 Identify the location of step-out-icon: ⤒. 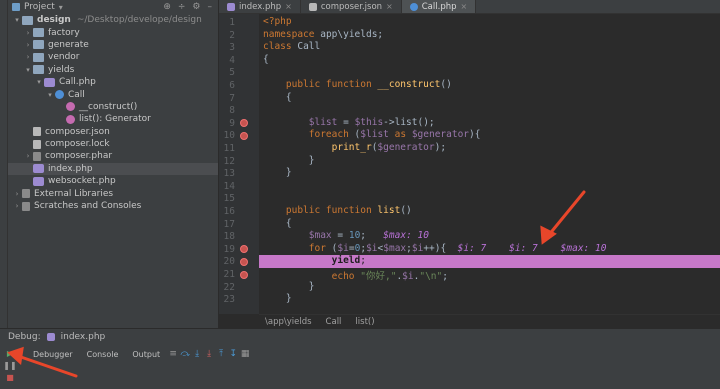
(221, 354).